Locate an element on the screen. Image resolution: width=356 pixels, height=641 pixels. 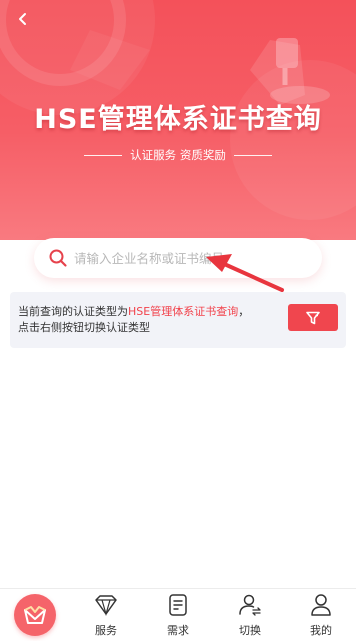
tab-mine: 我的 is located at coordinates (321, 616).